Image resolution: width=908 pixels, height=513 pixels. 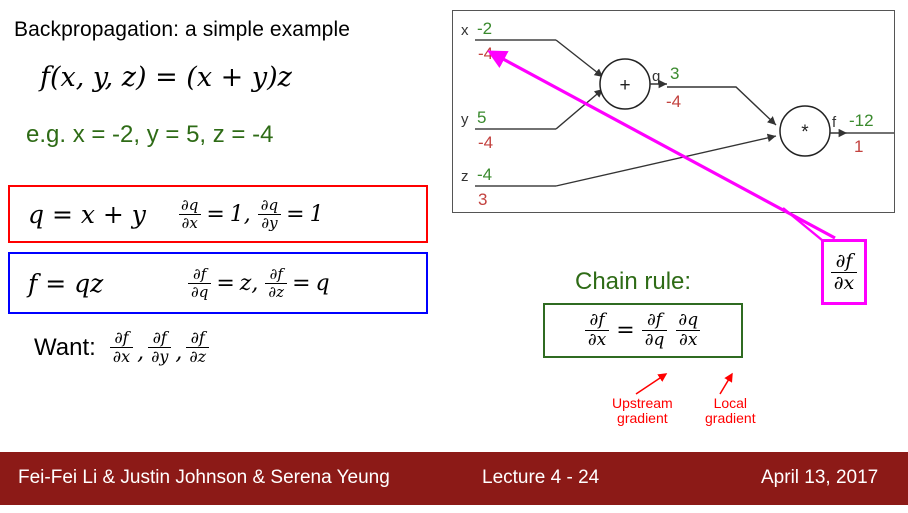 I want to click on highlight-dfdx-box: ∂f ∂x, so click(x=844, y=272).